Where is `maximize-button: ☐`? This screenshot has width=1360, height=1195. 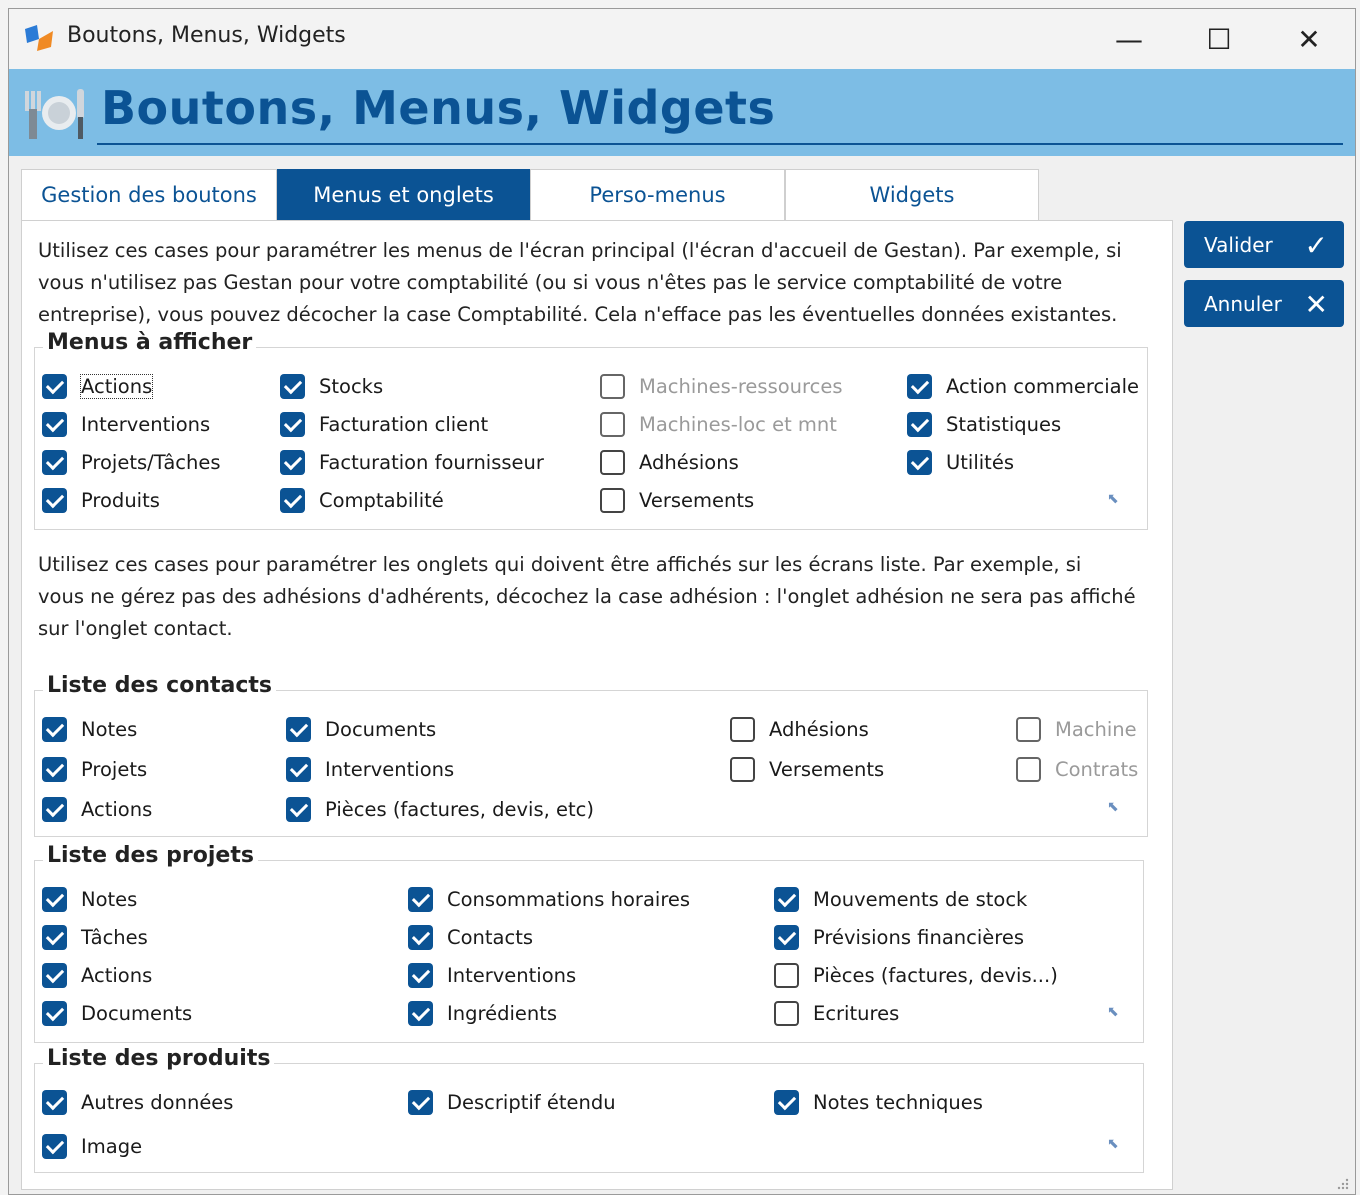
maximize-button: ☐ is located at coordinates (1219, 39).